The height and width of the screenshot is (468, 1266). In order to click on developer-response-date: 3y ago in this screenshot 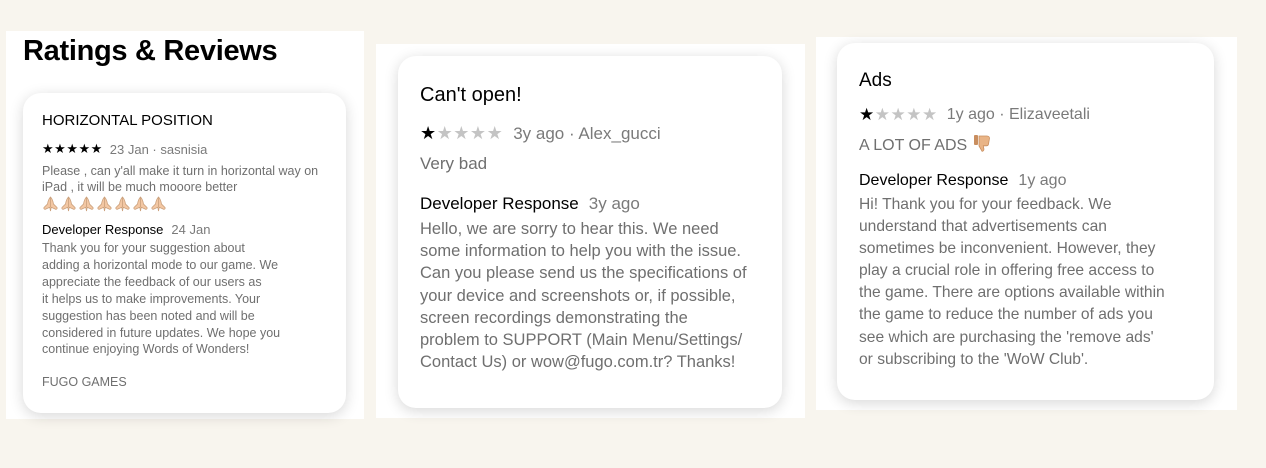, I will do `click(614, 203)`.